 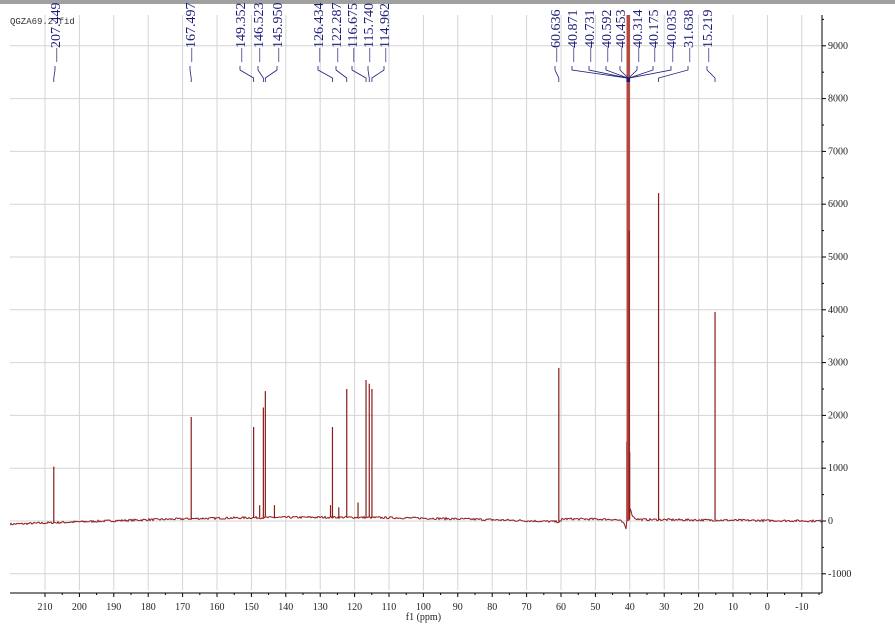 What do you see at coordinates (733, 607) in the screenshot?
I see `x-tick-label: 10` at bounding box center [733, 607].